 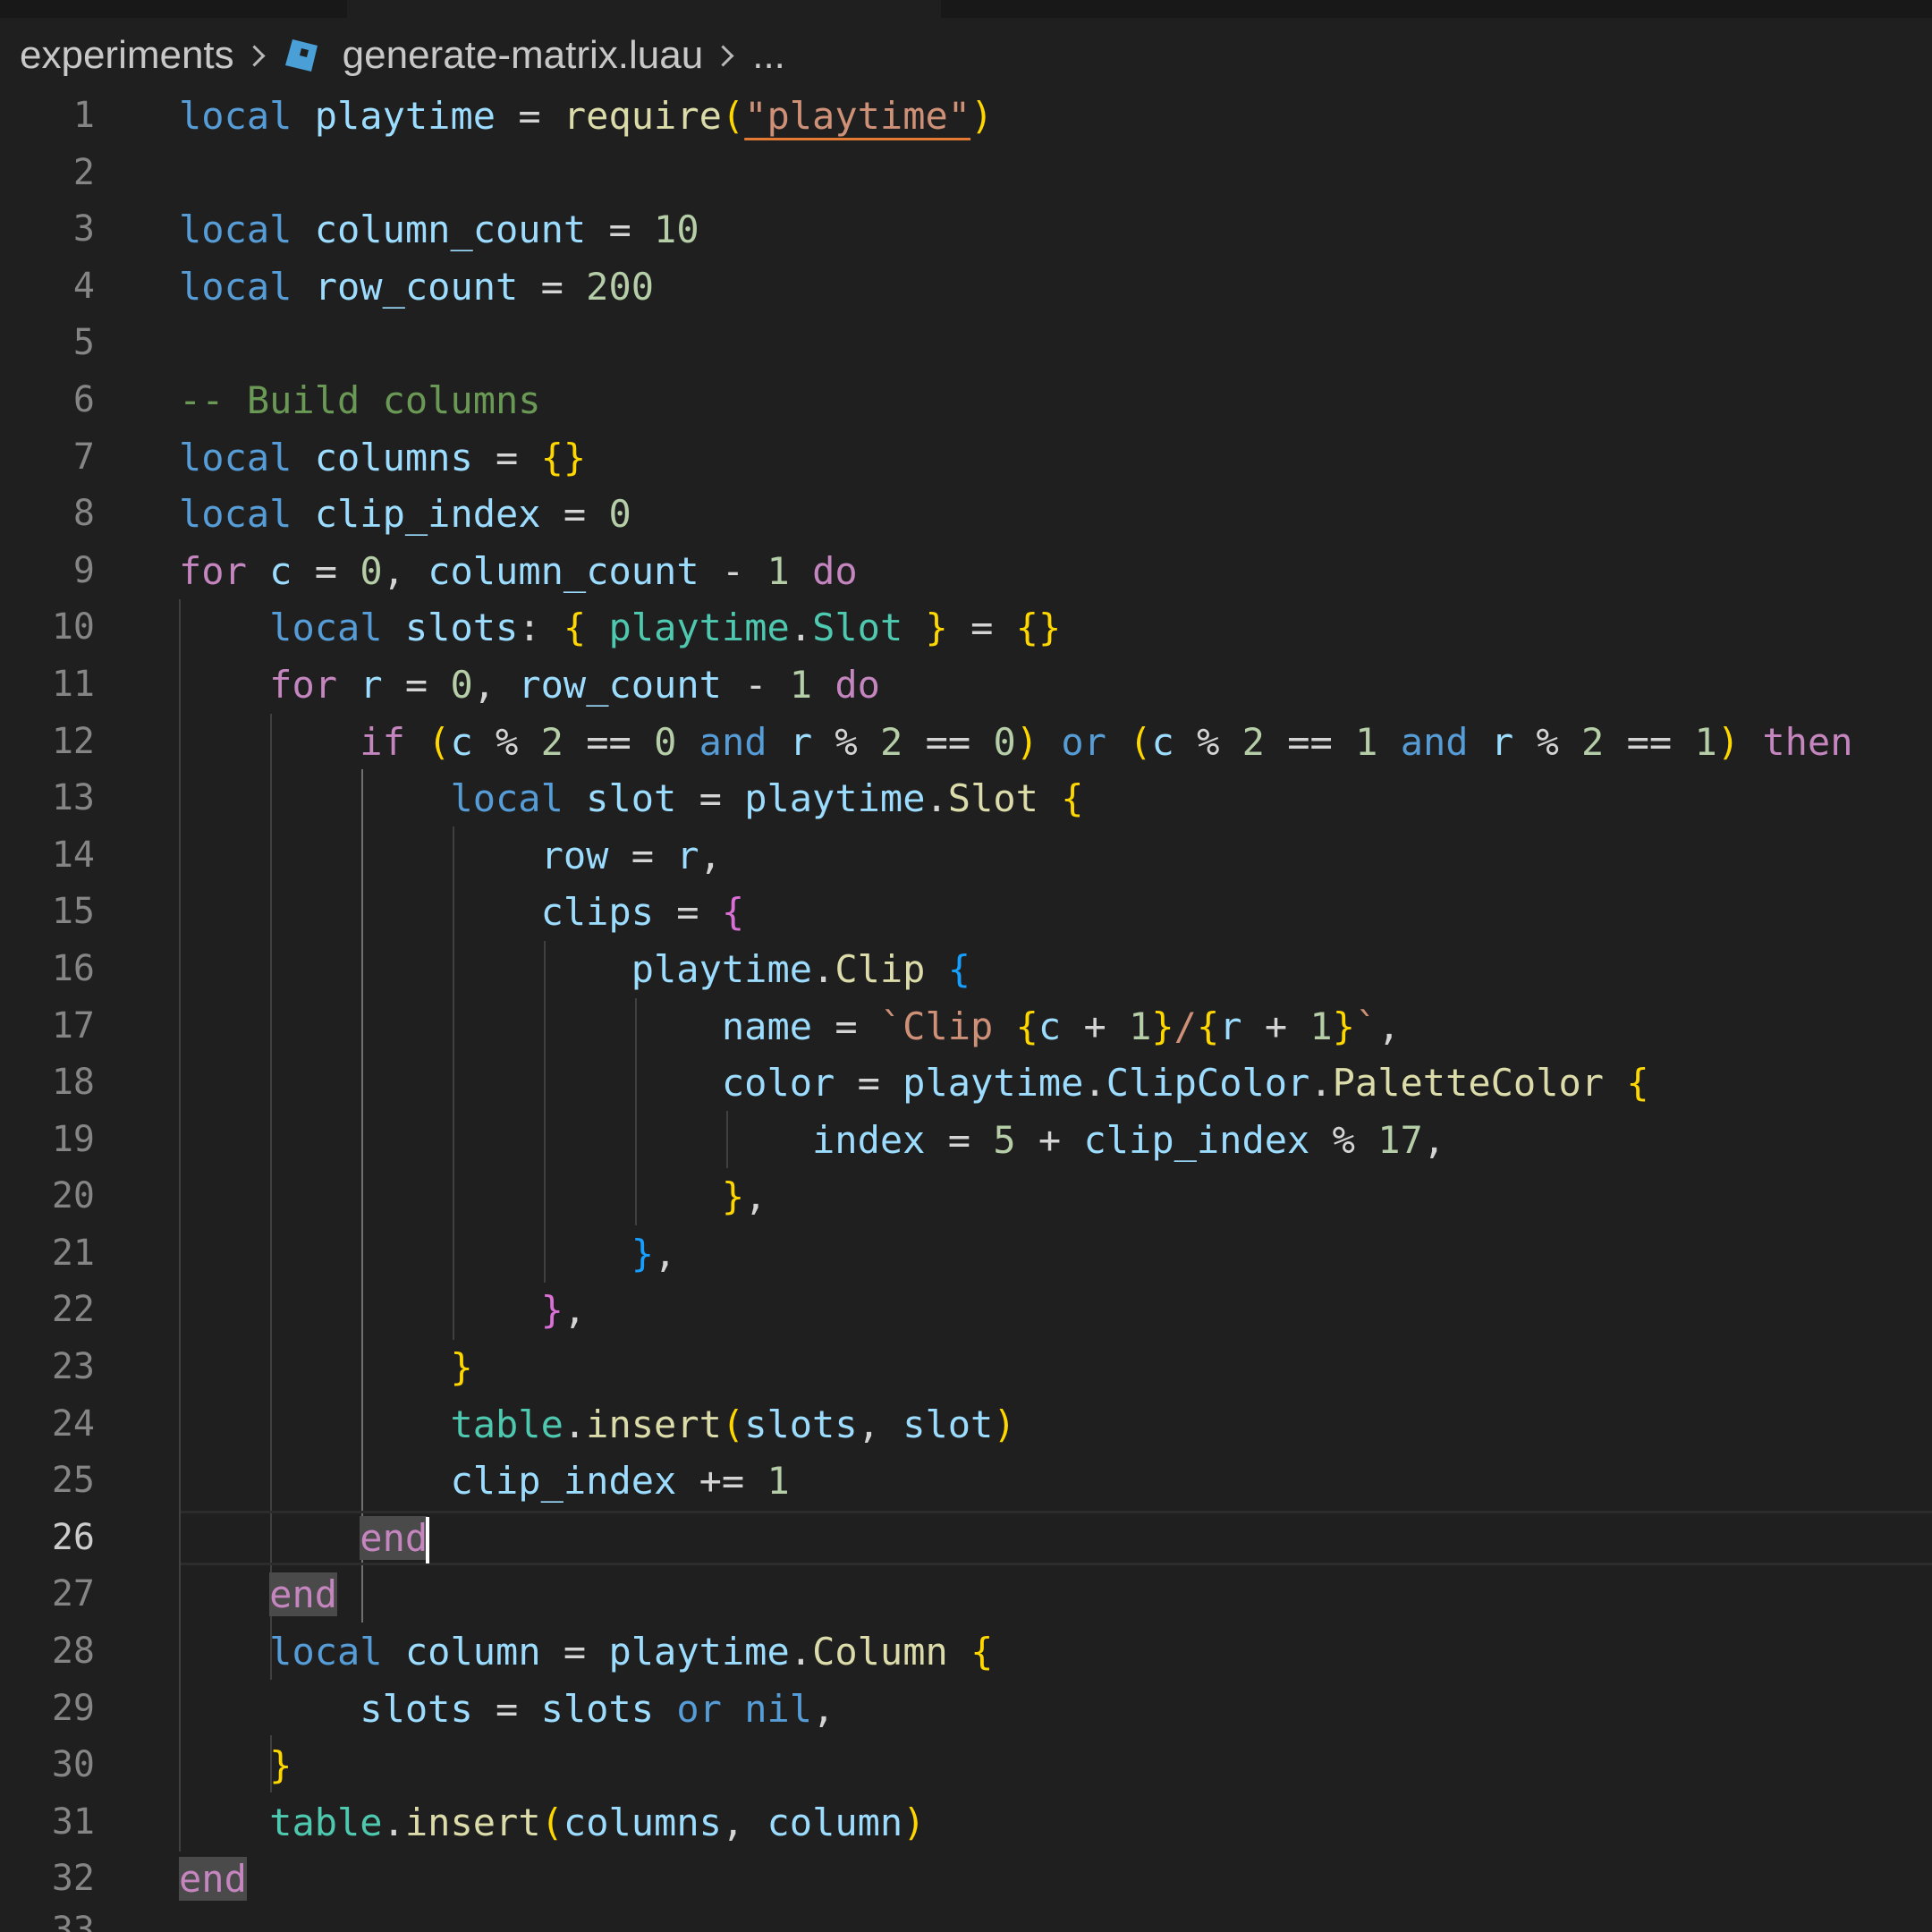 I want to click on code-line: 15 clips = {, so click(x=966, y=912).